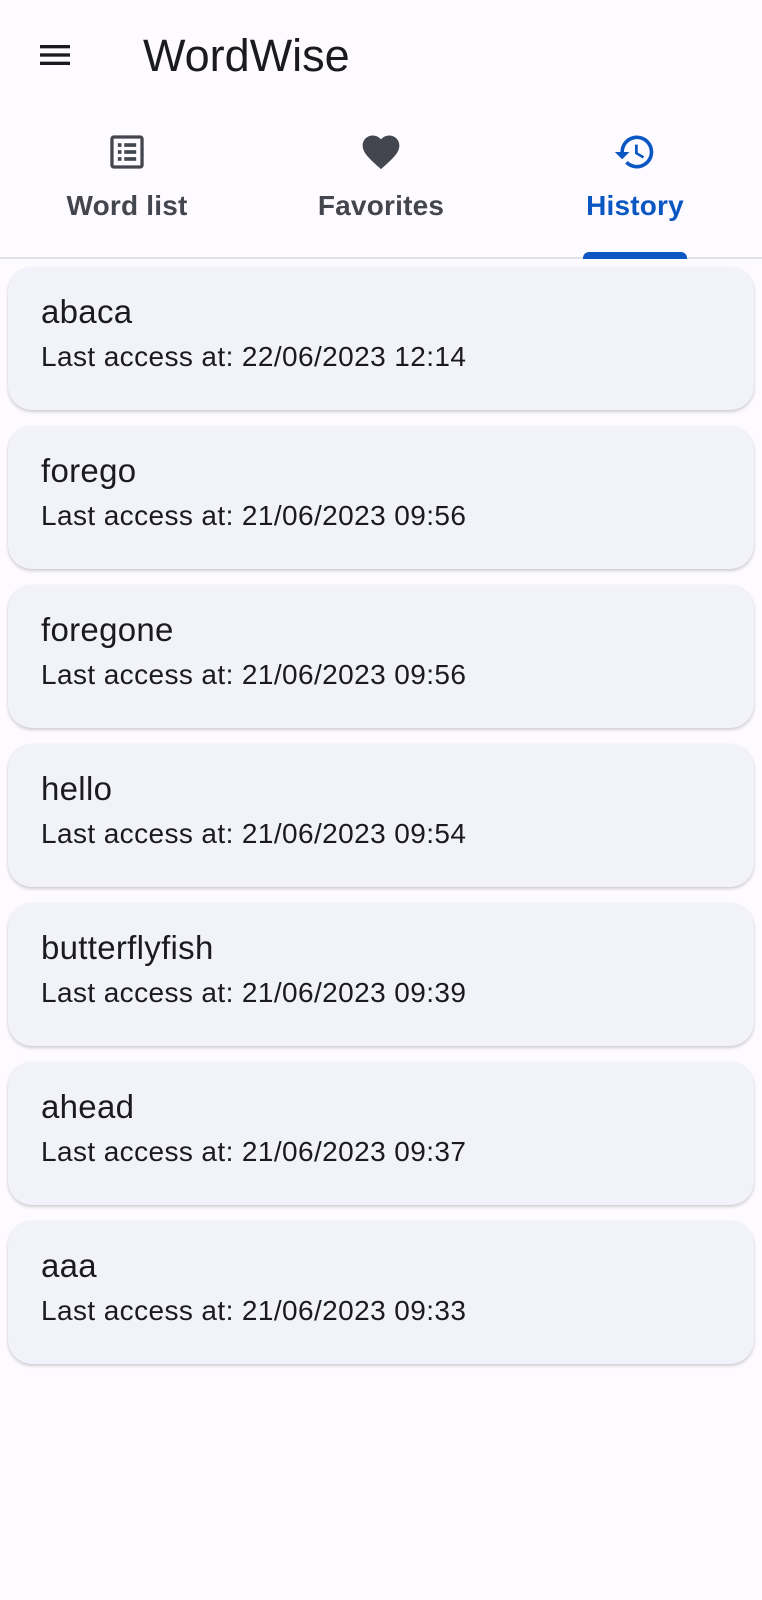 This screenshot has width=762, height=1600. Describe the element at coordinates (87, 311) in the screenshot. I see `history-word: abaca` at that location.